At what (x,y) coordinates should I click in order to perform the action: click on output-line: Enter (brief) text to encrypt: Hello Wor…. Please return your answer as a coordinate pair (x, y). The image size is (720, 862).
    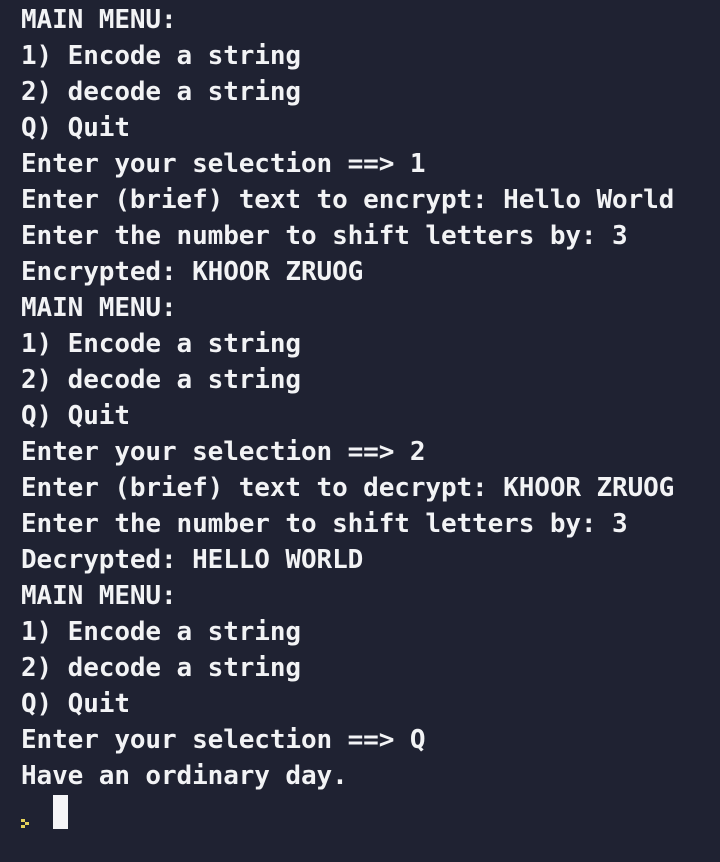
    Looking at the image, I should click on (348, 200).